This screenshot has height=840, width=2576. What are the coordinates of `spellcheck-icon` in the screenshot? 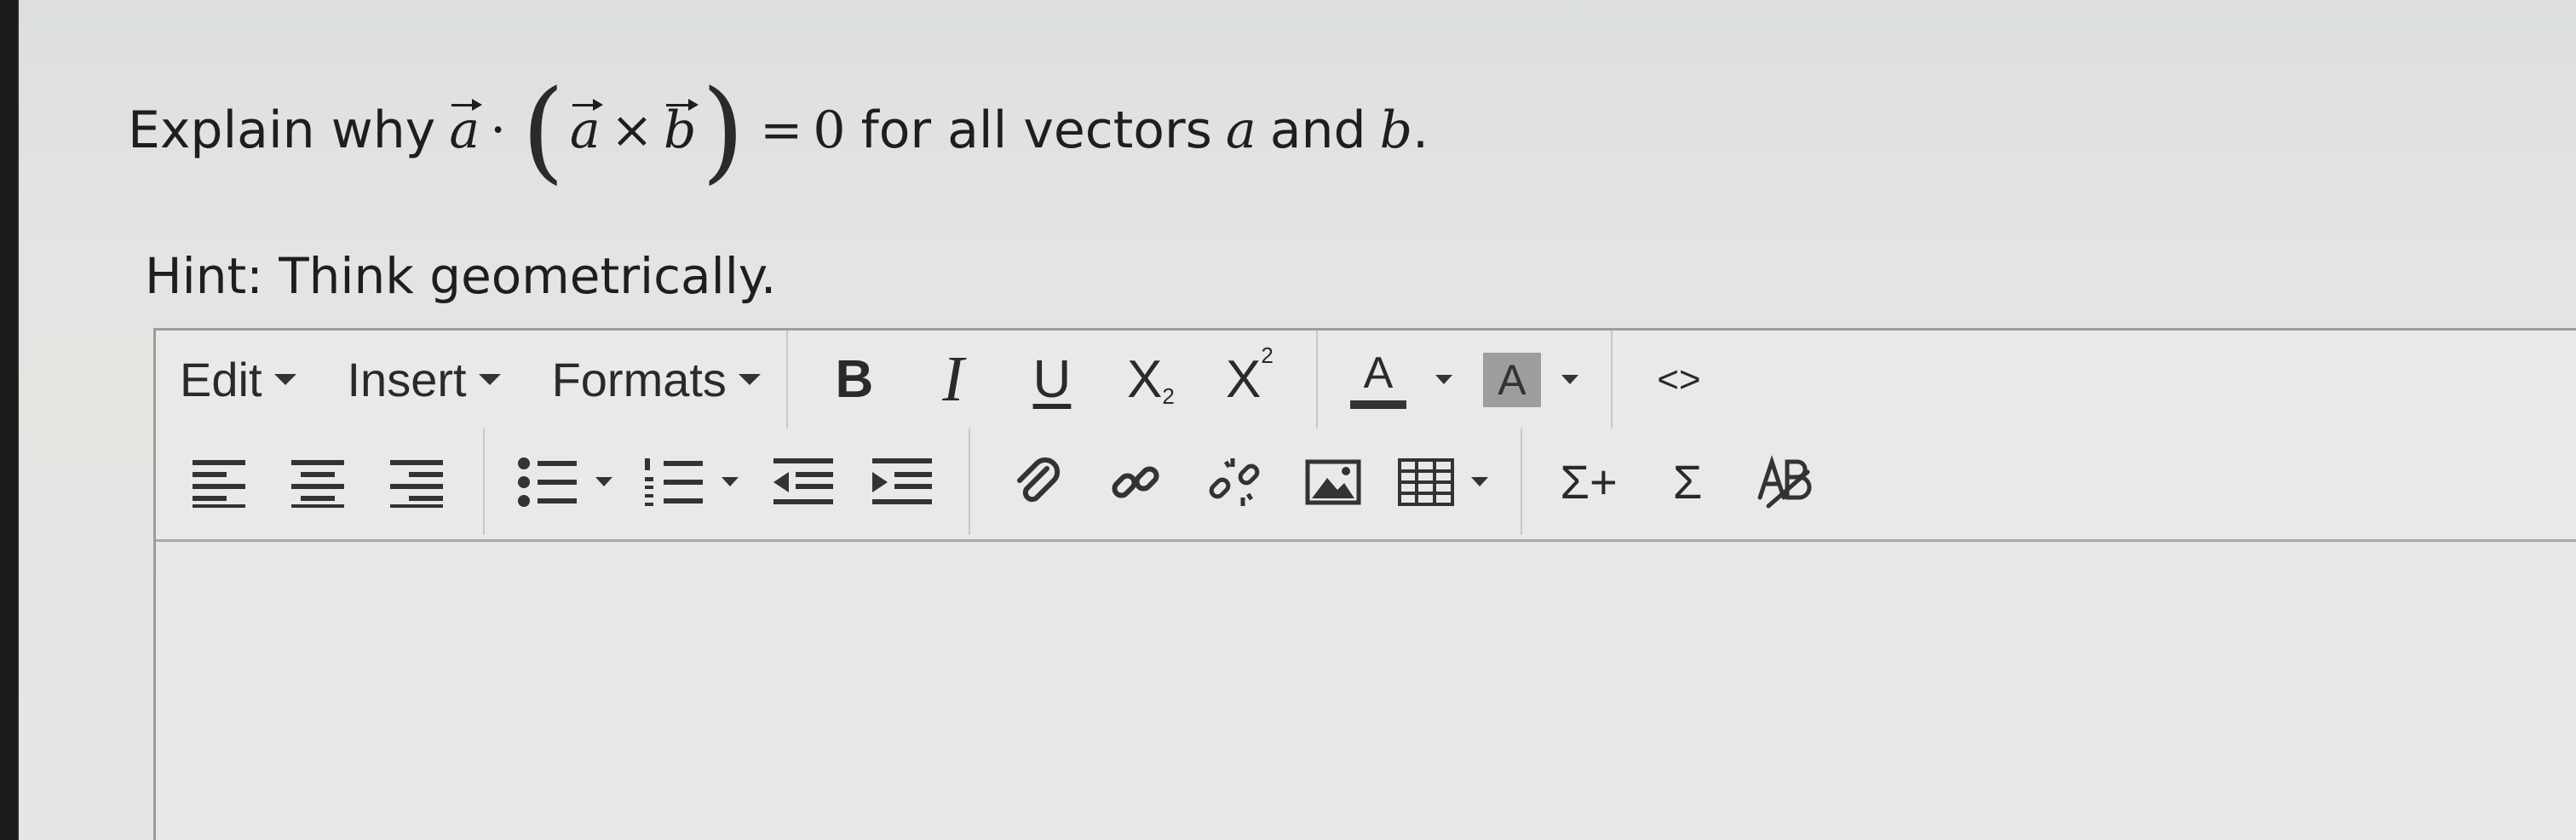 It's located at (1786, 483).